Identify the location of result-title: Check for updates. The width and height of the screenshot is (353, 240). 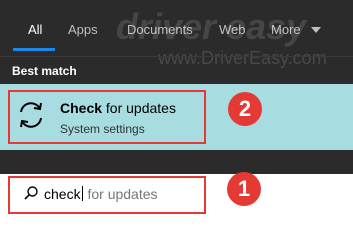
(118, 108).